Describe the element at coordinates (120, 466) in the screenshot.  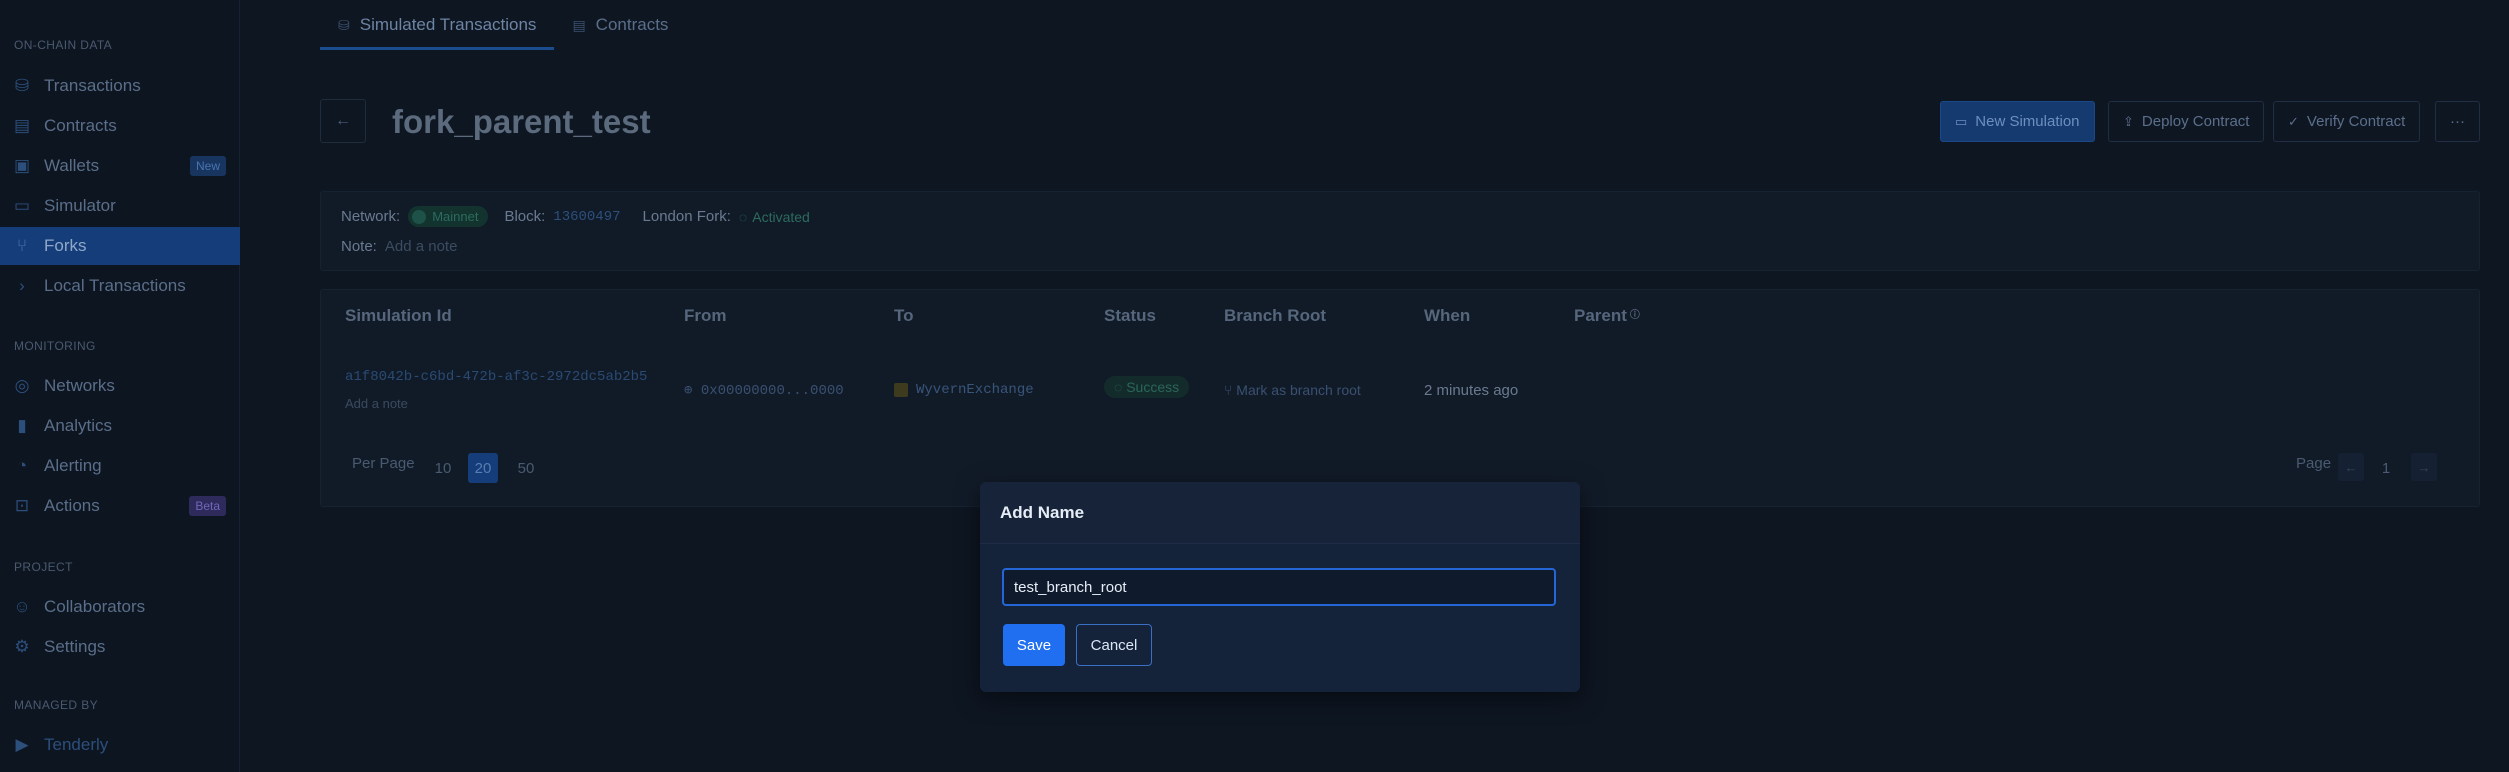
I see `sidebar-item-alerting: ◔ Alerting` at that location.